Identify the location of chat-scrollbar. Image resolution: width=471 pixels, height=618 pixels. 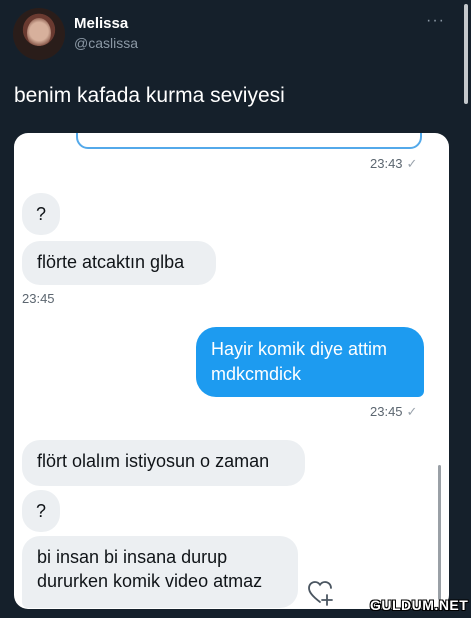
(439, 532).